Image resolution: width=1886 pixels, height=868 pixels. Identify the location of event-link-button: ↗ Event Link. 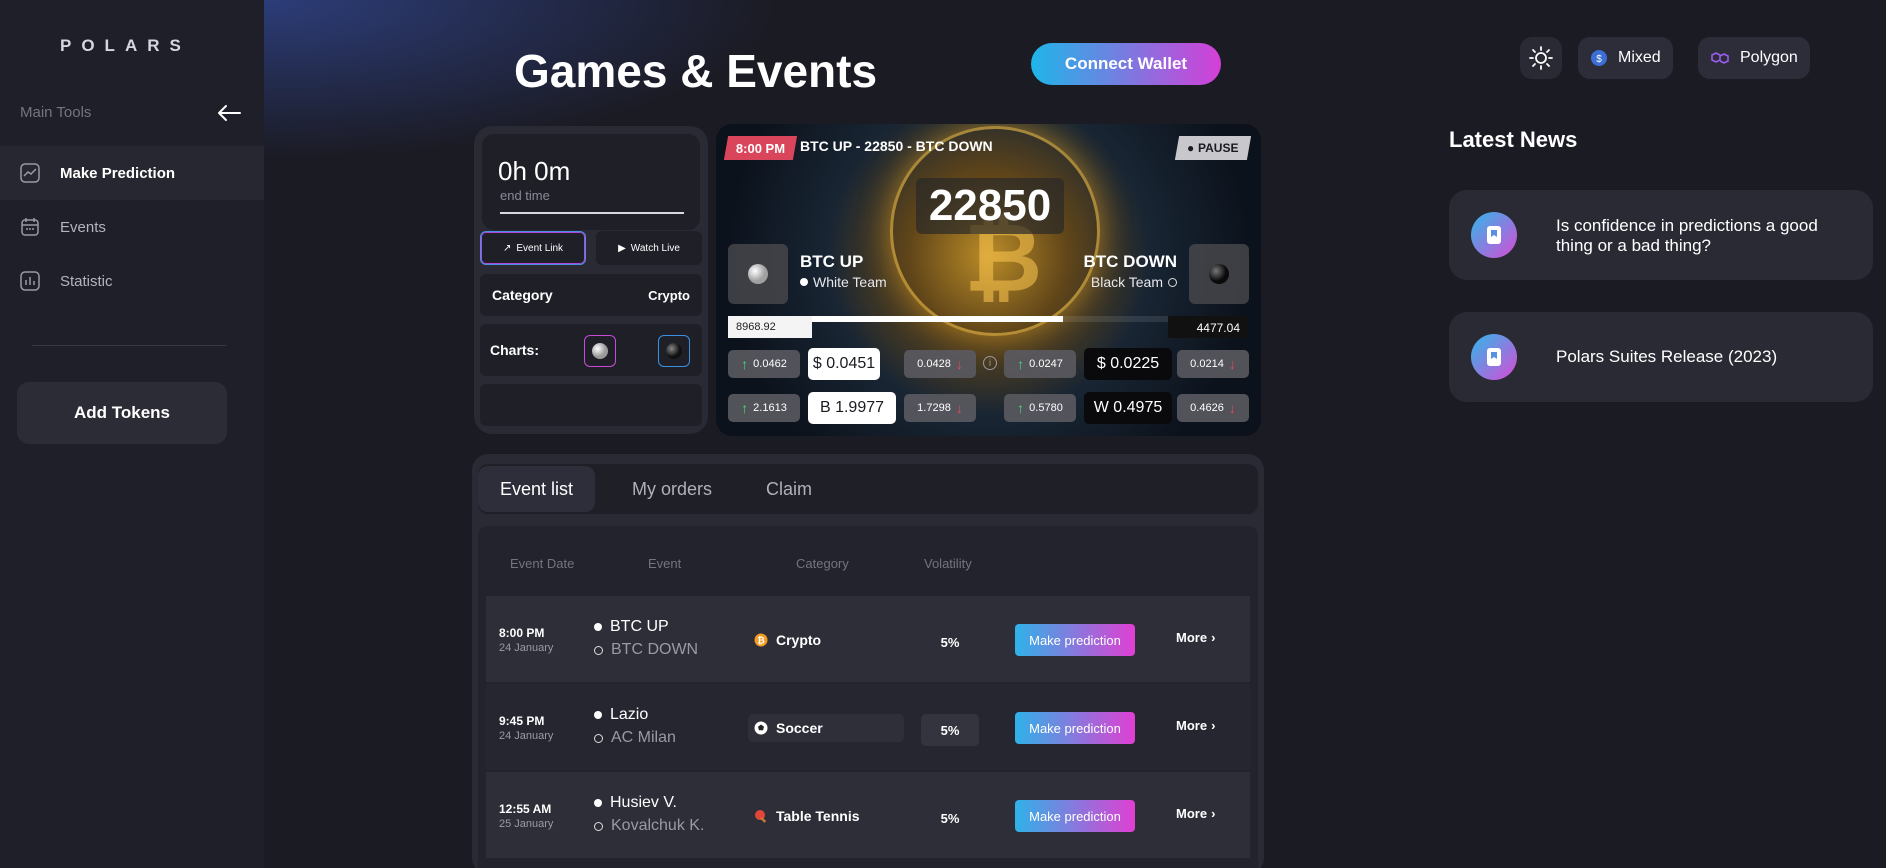
(533, 248).